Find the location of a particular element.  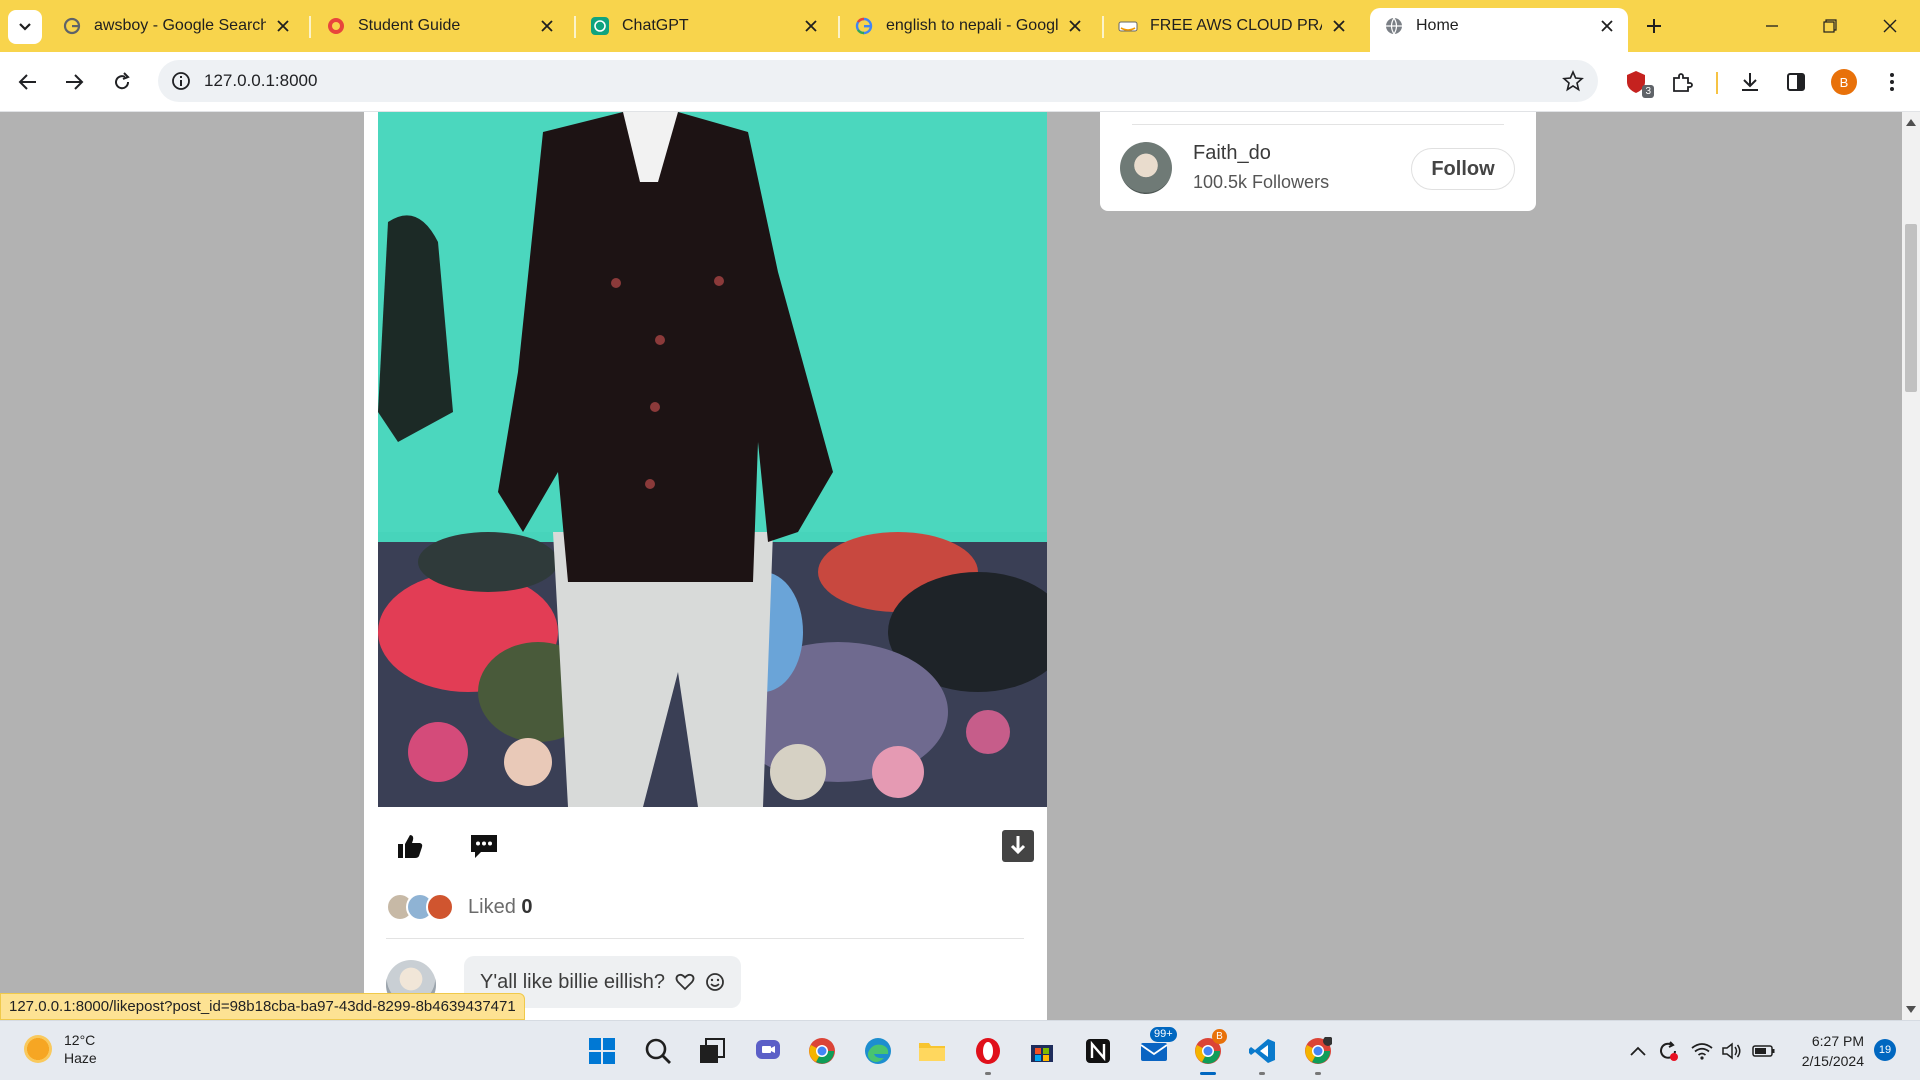

follow-button: Follow is located at coordinates (1463, 169).